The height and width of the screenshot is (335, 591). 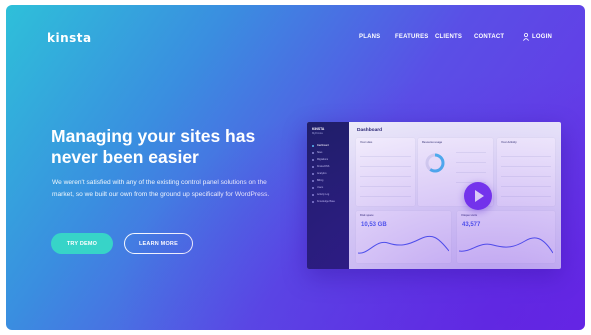 What do you see at coordinates (432, 142) in the screenshot?
I see `resource-card-title: Resource usage` at bounding box center [432, 142].